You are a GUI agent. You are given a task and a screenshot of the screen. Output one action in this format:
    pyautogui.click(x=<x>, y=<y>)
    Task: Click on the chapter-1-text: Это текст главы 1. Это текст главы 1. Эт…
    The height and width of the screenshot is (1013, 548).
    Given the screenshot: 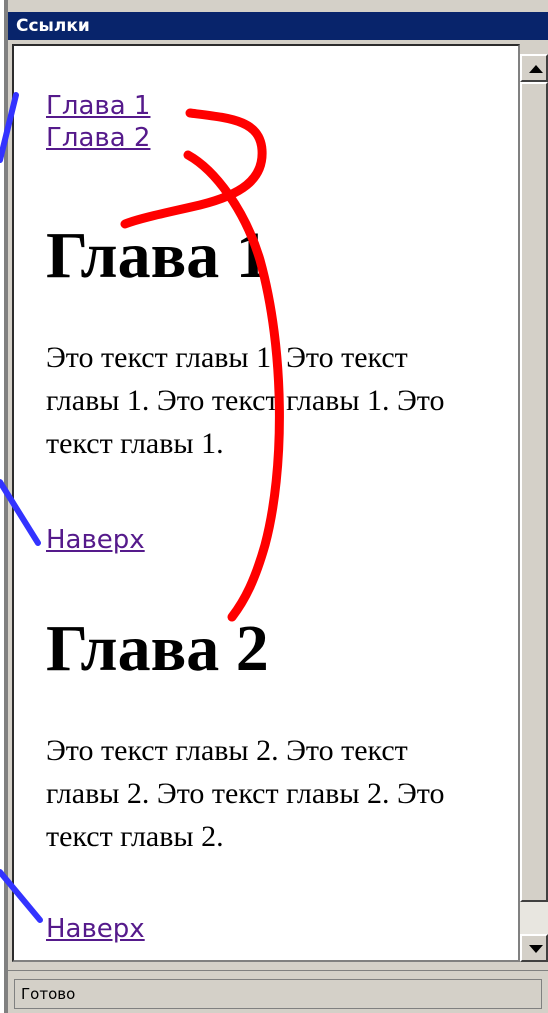 What is the action you would take?
    pyautogui.click(x=245, y=400)
    